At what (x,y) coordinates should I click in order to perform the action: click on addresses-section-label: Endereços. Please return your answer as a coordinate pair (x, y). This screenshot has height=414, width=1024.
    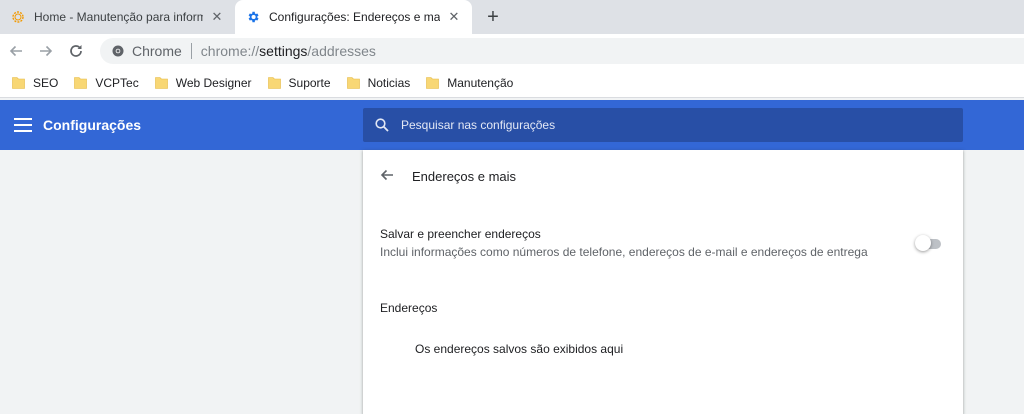
    Looking at the image, I should click on (409, 308).